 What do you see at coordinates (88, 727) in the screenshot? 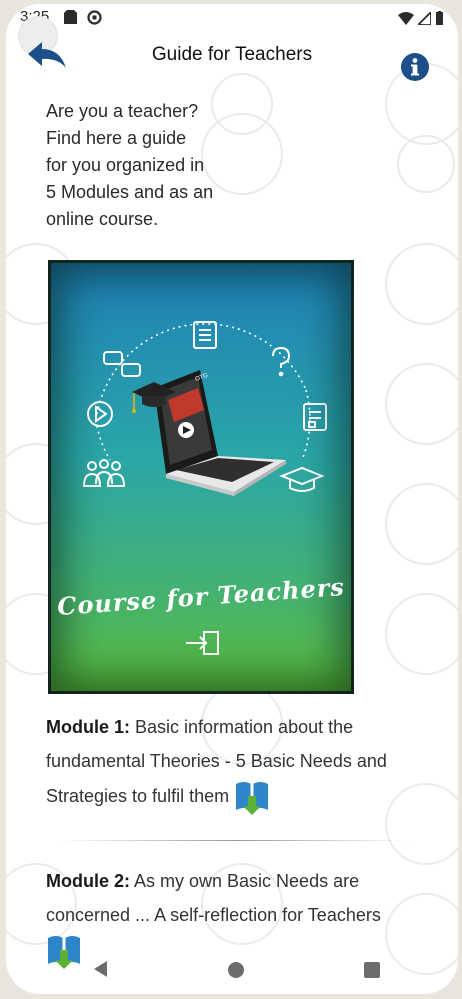
I see `module-1-label: Module 1:` at bounding box center [88, 727].